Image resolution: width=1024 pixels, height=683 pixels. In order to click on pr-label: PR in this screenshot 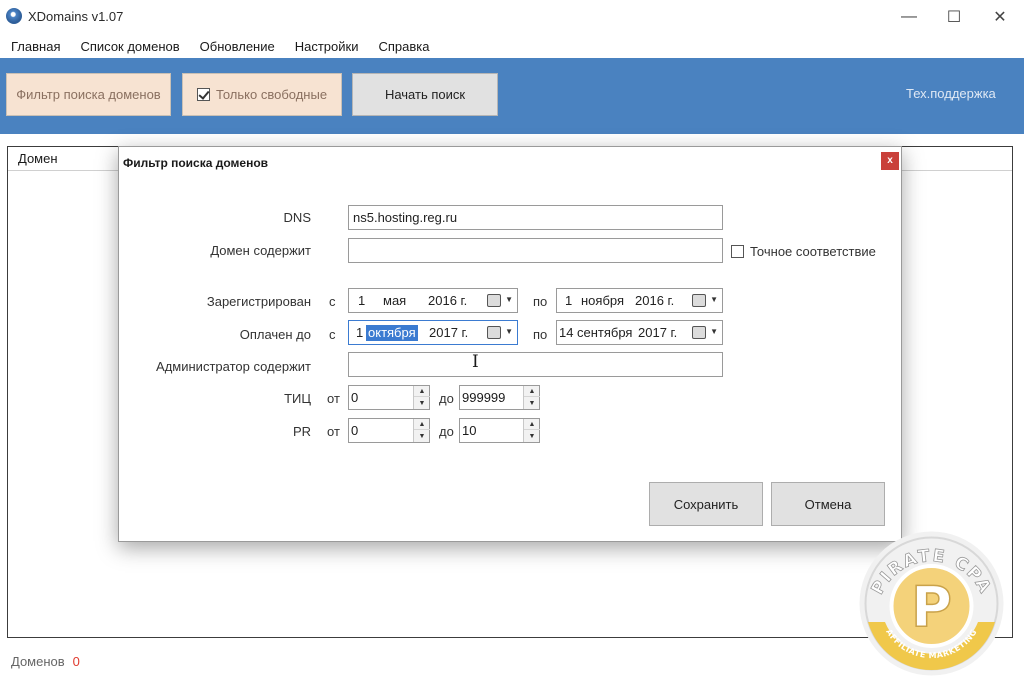, I will do `click(301, 431)`.